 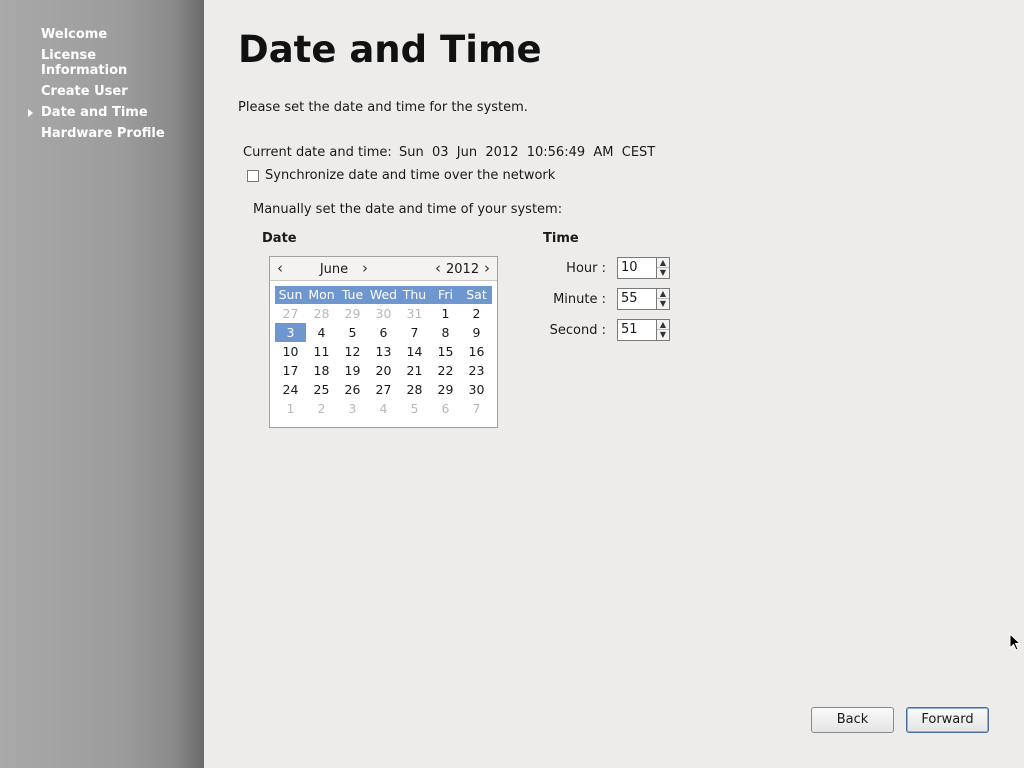 I want to click on weekday-header: Sun Mon Tue Wed Thu Fri Sat, so click(x=383, y=295).